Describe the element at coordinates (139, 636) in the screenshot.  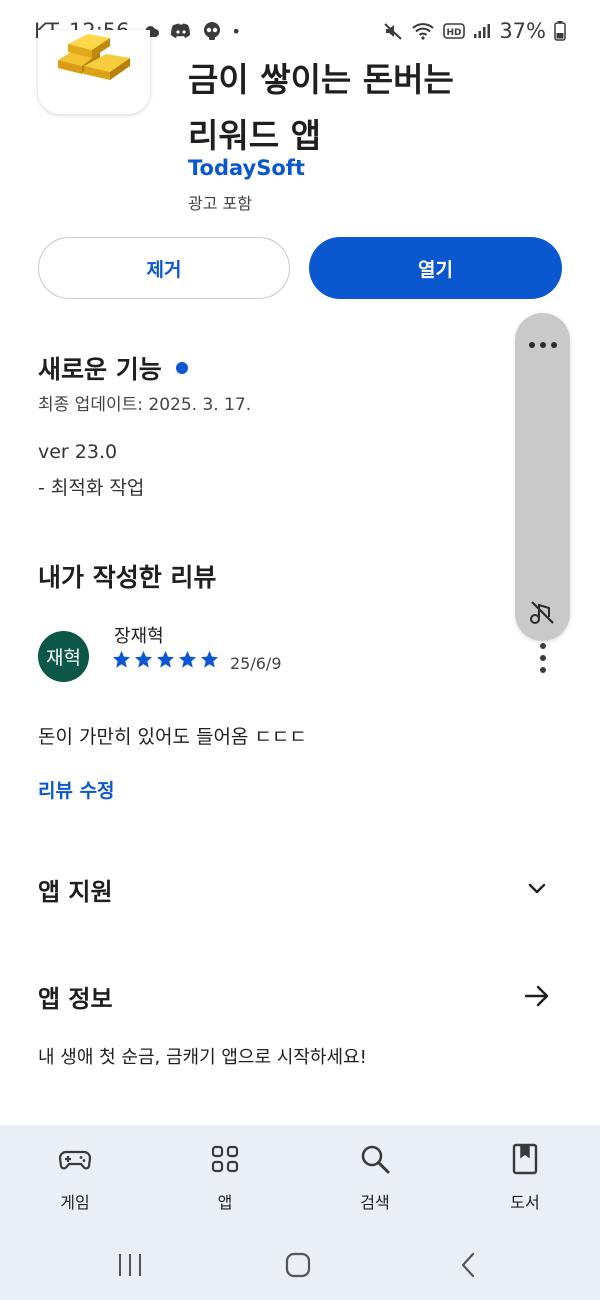
I see `reviewer-name: 장재혁` at that location.